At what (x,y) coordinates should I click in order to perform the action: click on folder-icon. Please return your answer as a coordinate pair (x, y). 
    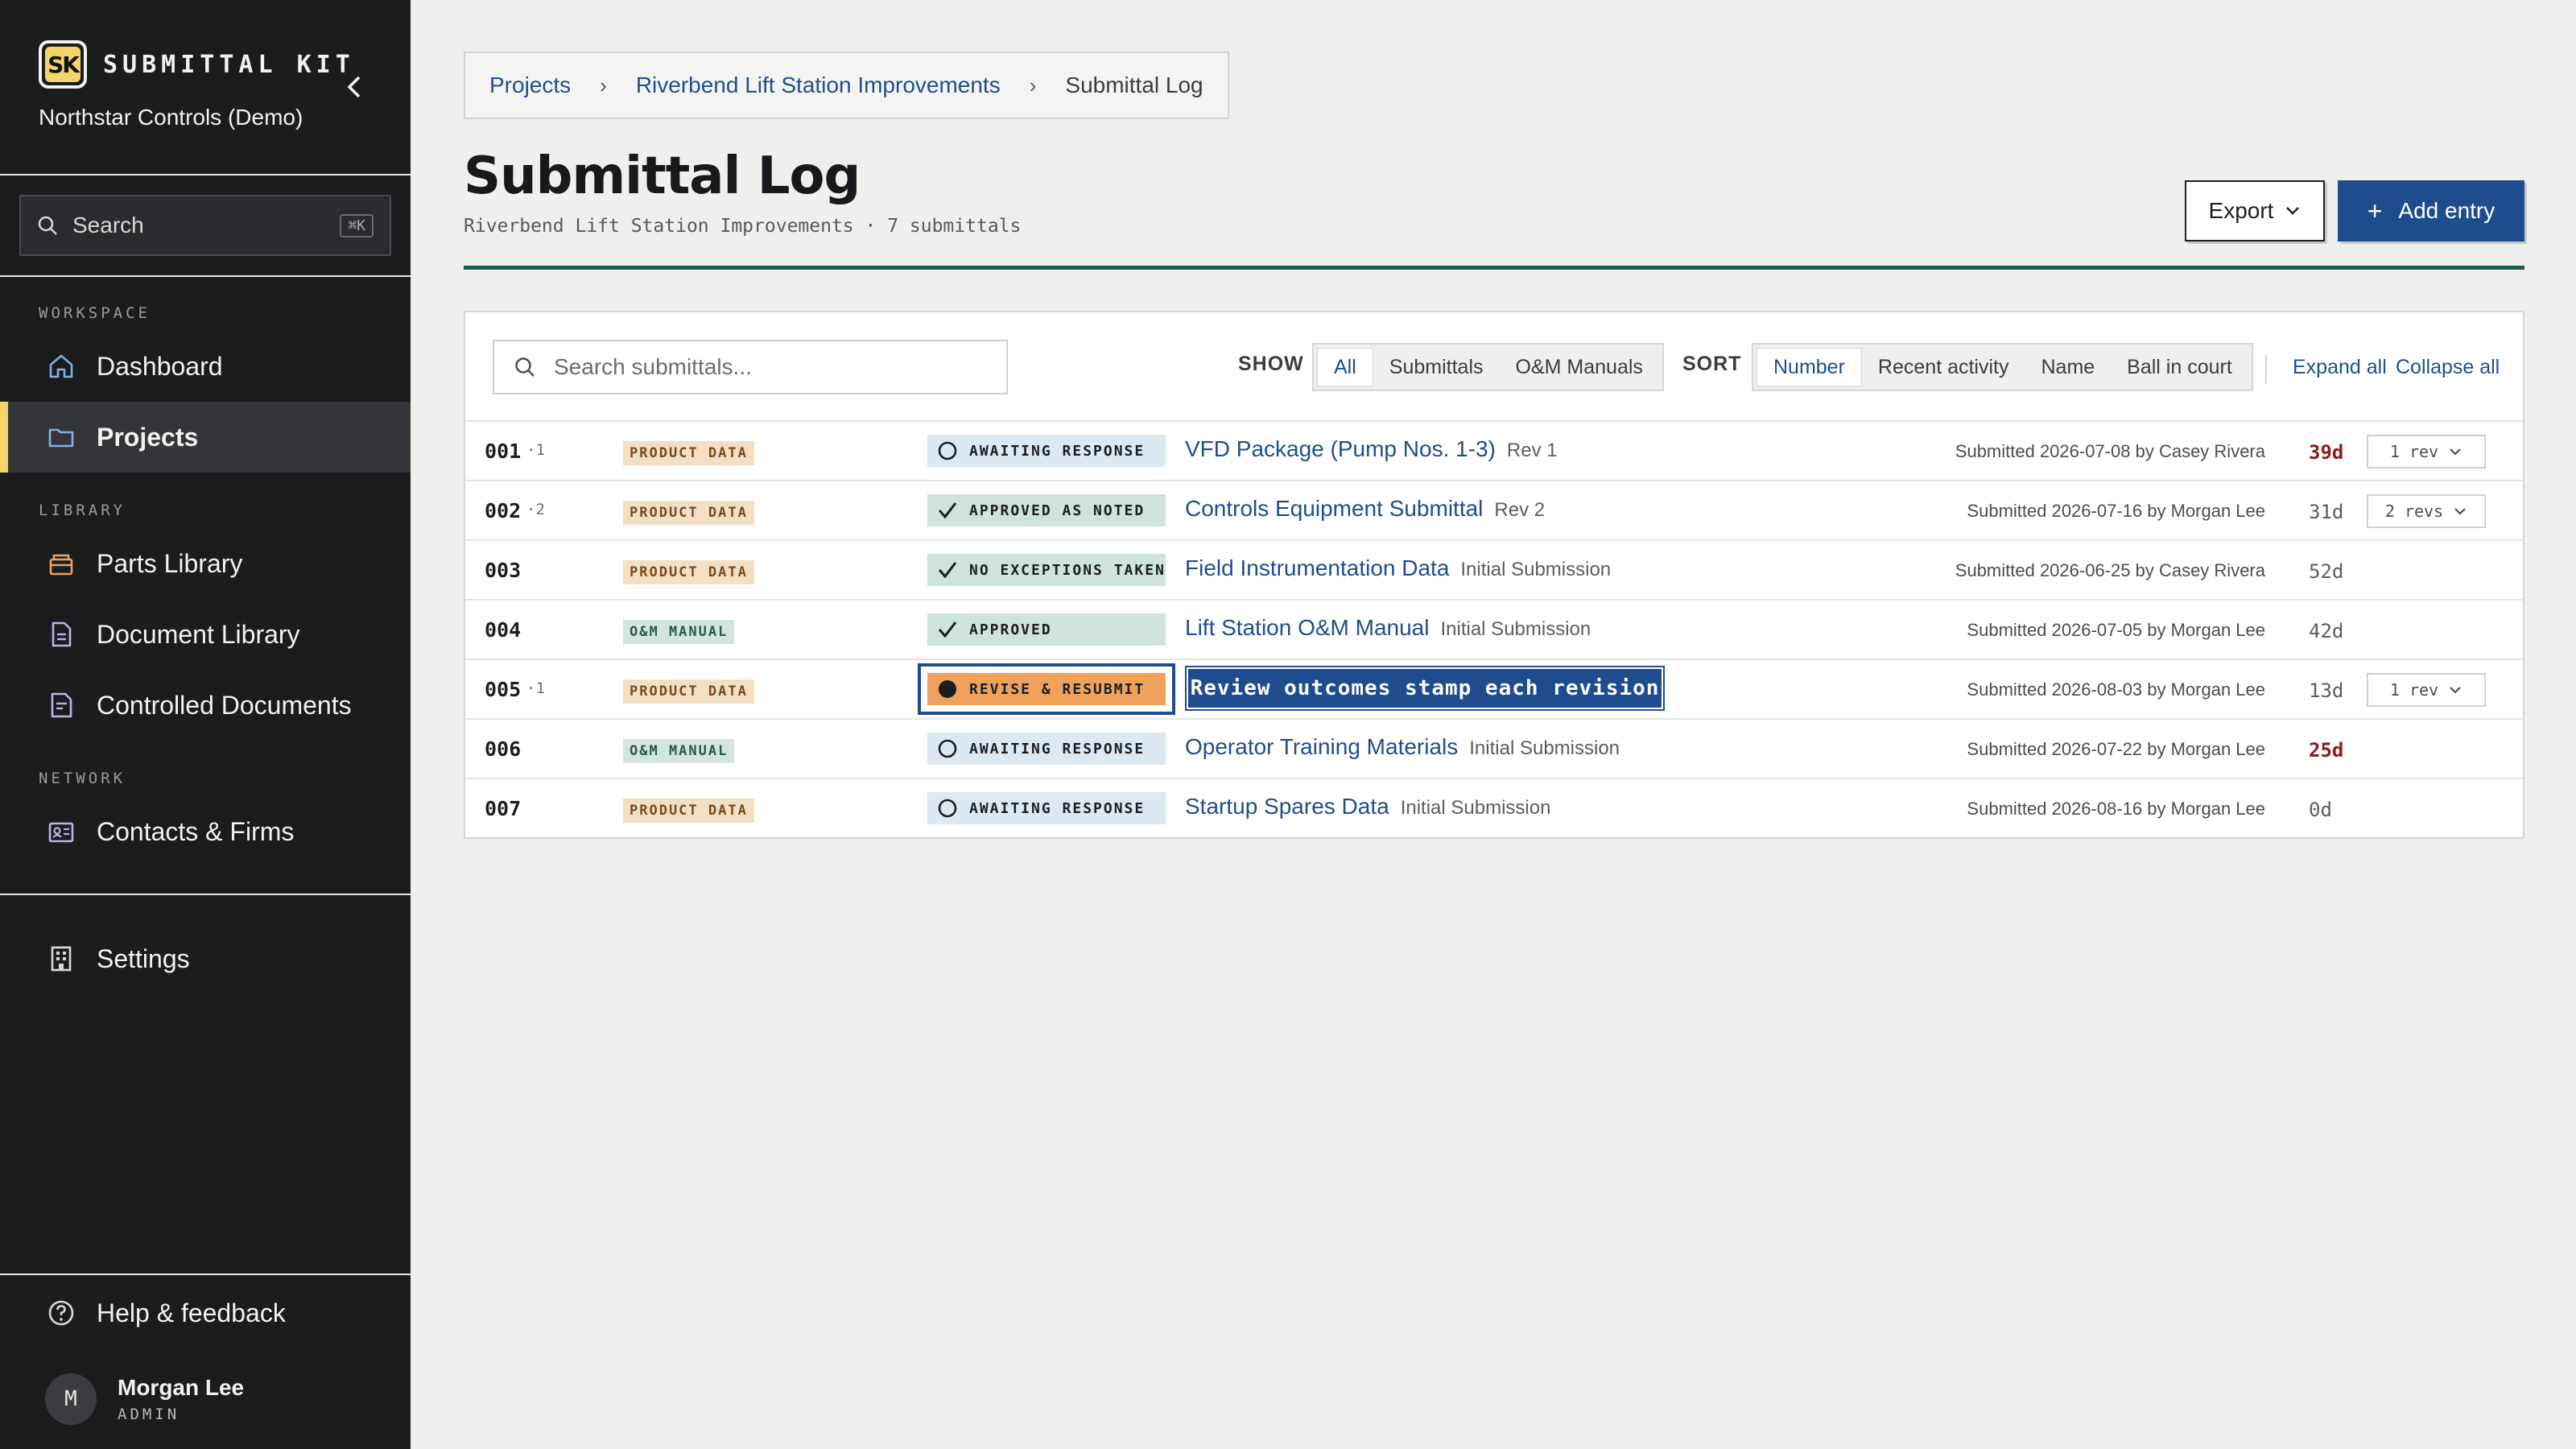
    Looking at the image, I should click on (61, 437).